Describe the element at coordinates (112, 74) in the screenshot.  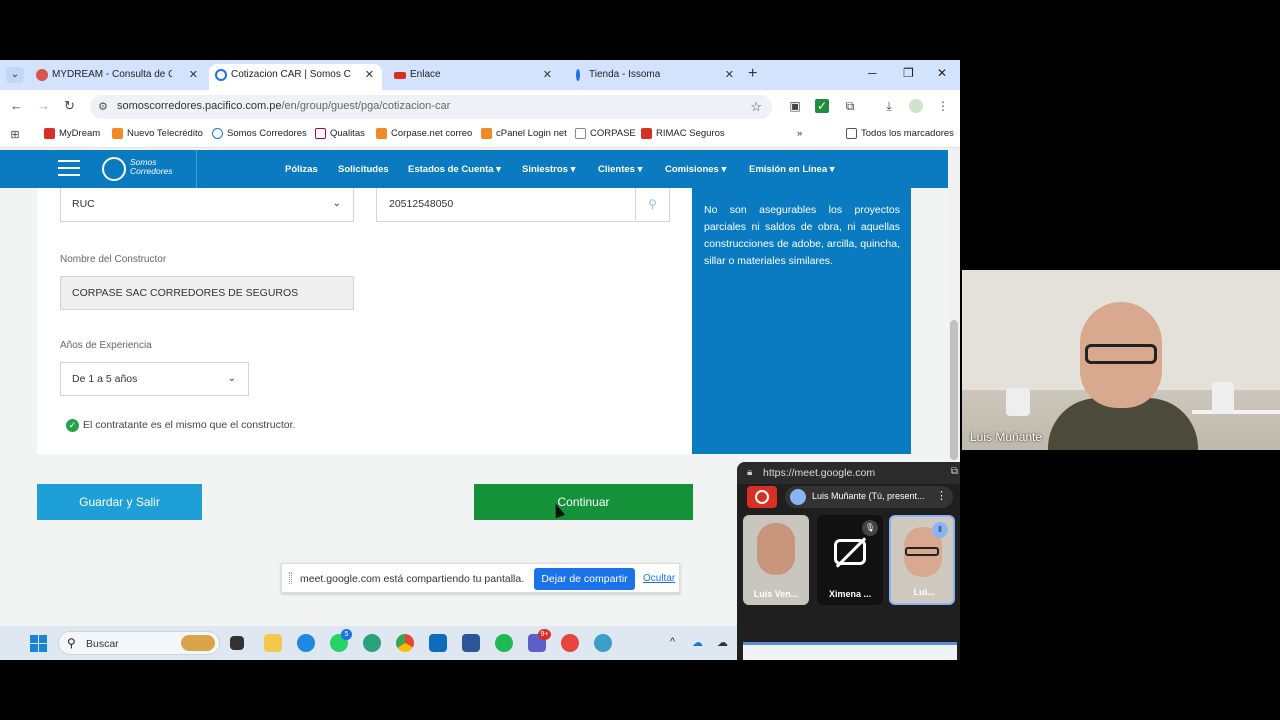
I see `tab-label: MYDREAM - Consulta de Gestió` at that location.